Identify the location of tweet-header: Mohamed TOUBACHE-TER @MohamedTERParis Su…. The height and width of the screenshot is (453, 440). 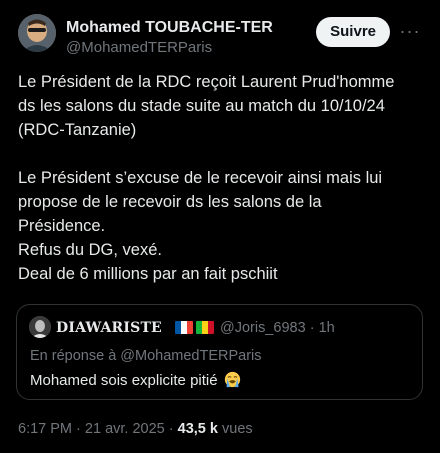
(220, 38).